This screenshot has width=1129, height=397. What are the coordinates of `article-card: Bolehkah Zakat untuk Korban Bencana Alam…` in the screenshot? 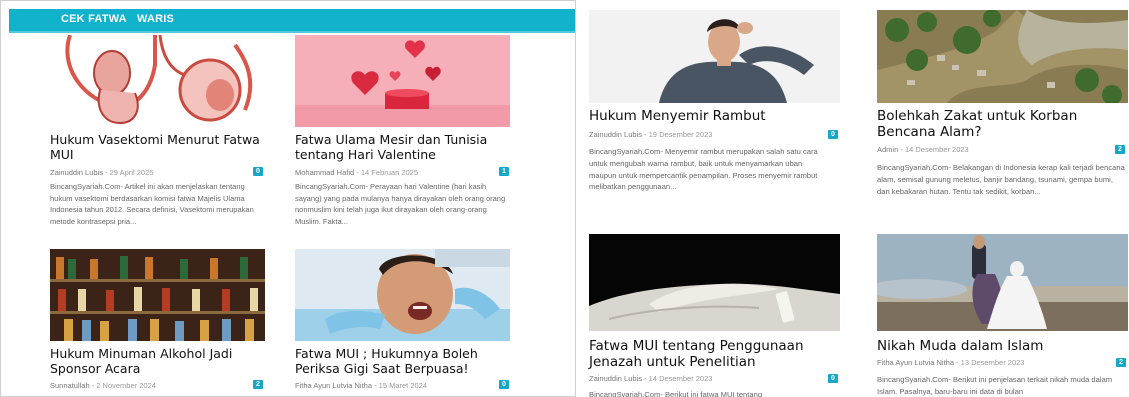 It's located at (1003, 117).